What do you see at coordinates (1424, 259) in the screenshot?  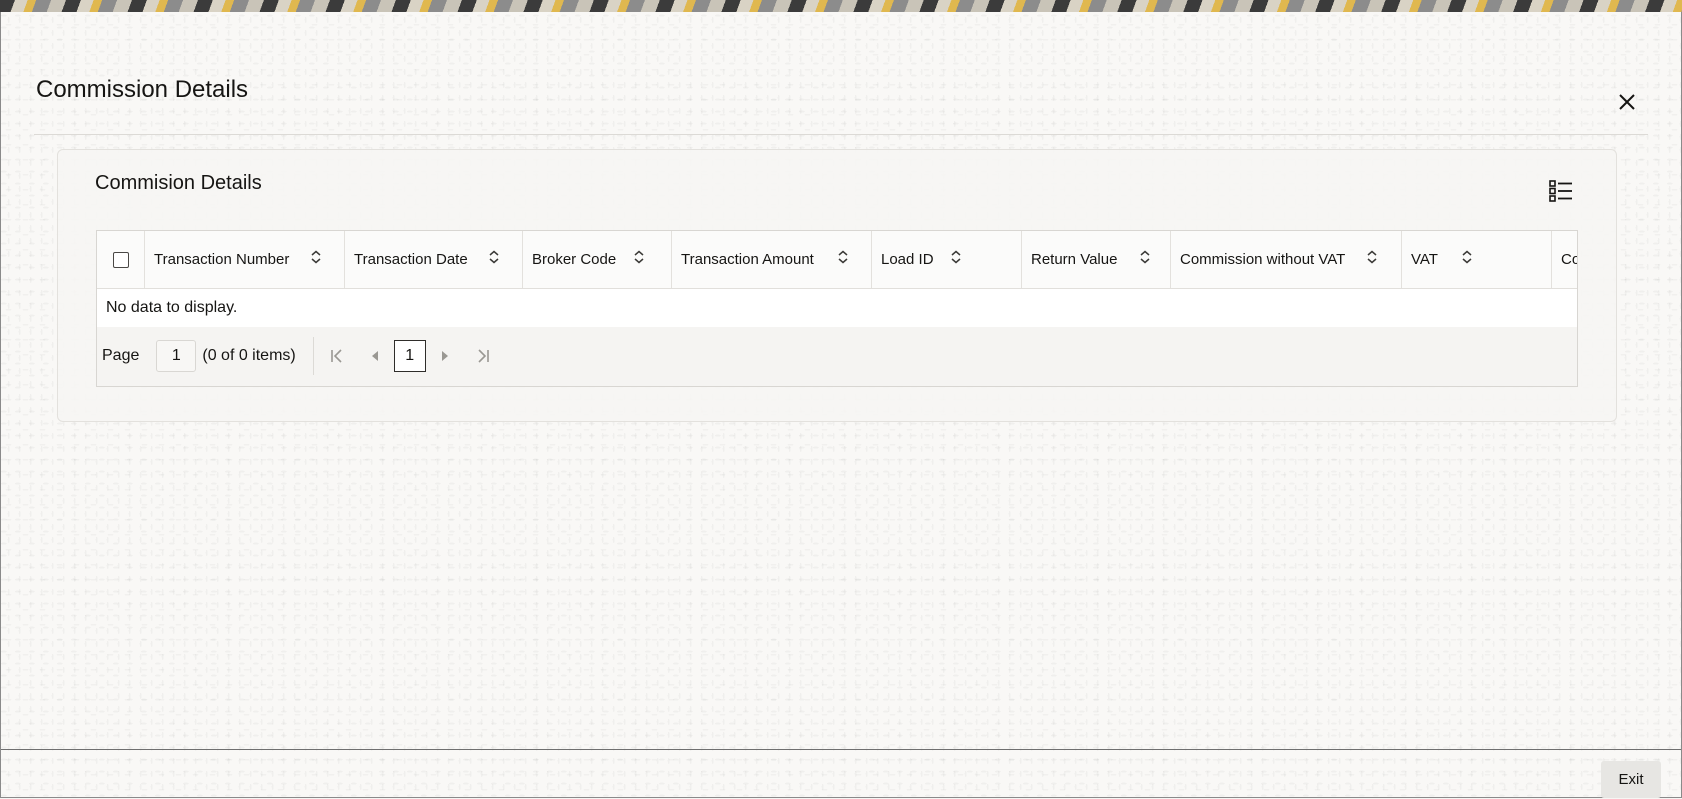 I see `column-label: VAT` at bounding box center [1424, 259].